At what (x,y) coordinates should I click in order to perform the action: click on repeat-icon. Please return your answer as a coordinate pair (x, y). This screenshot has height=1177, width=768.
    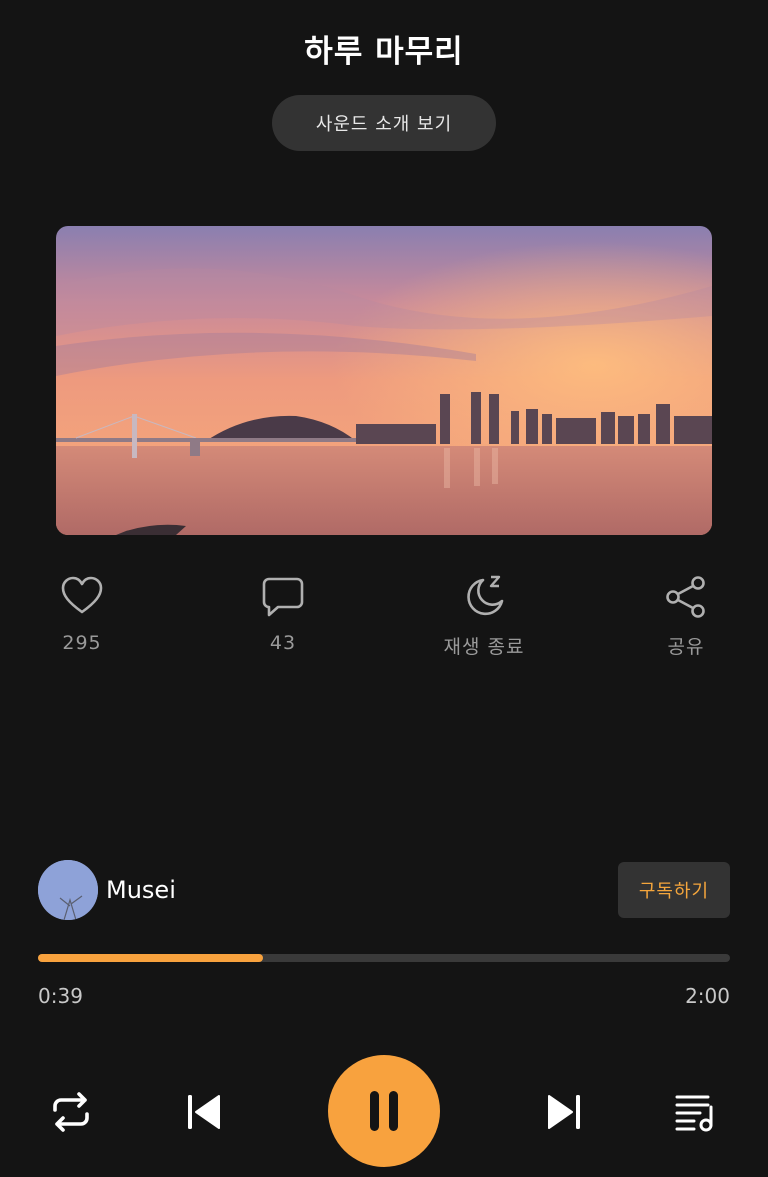
    Looking at the image, I should click on (71, 1112).